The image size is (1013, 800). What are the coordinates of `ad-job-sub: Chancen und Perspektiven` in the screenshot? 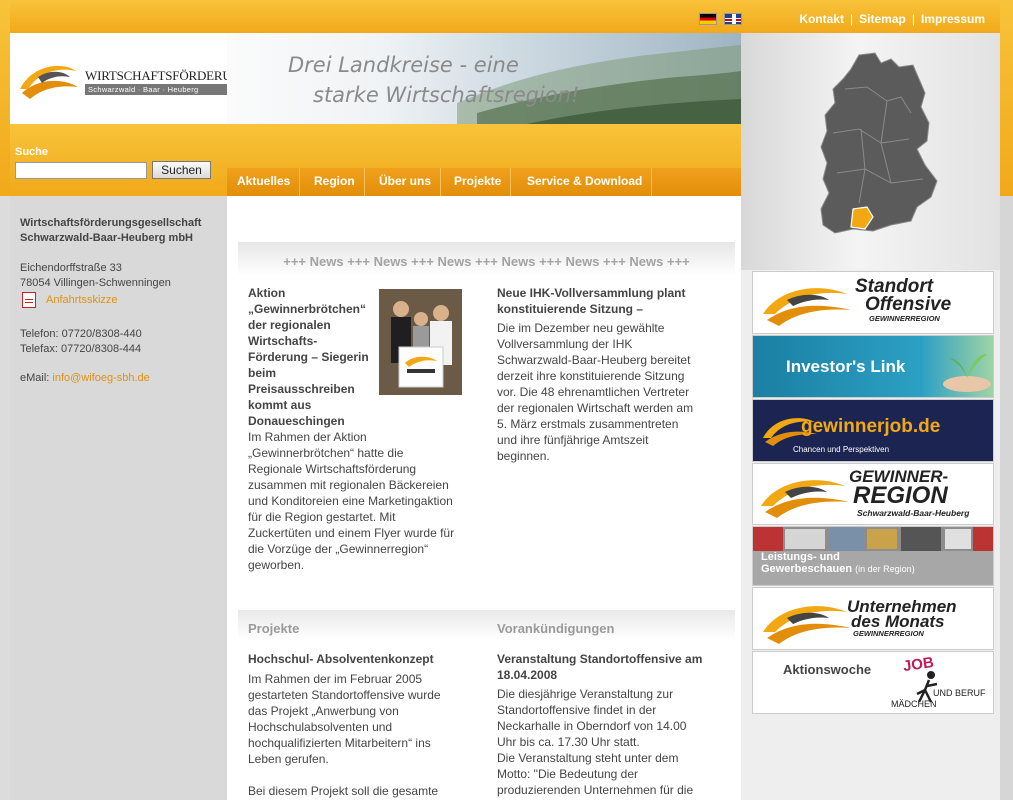 It's located at (841, 449).